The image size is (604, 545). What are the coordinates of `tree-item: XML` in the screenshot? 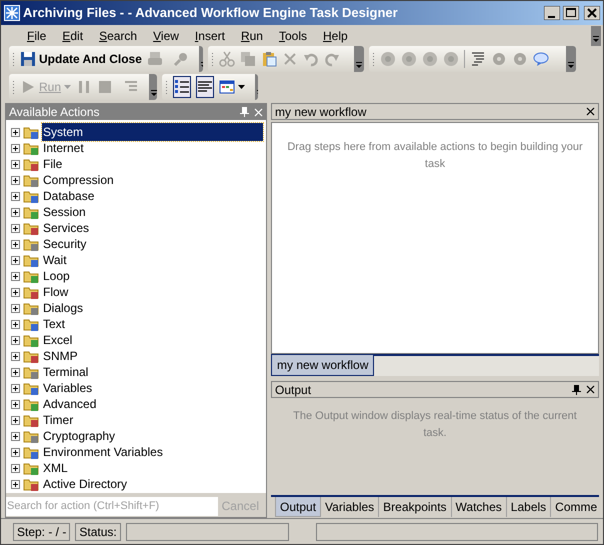 It's located at (55, 468).